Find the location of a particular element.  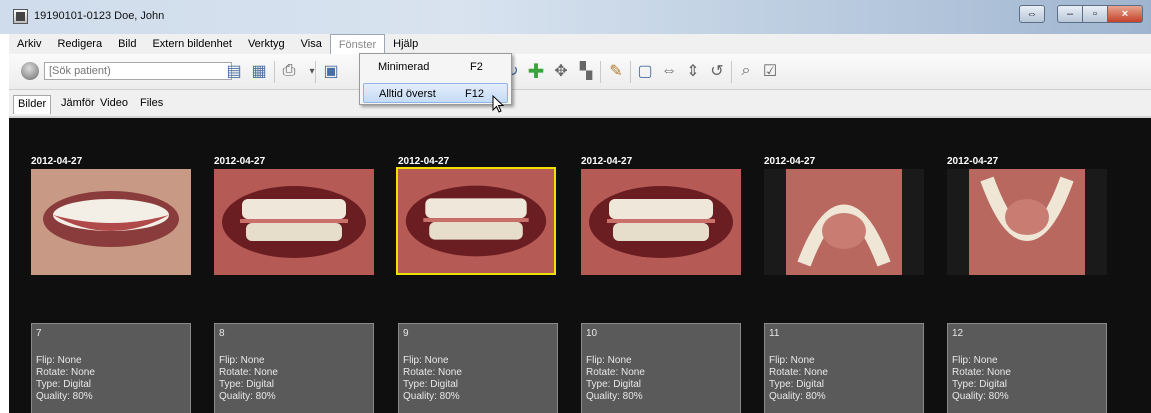

menu-verktyg: Verktyg is located at coordinates (266, 44).